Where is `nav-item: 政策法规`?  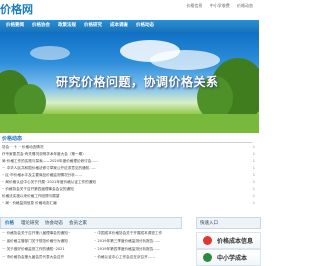 nav-item: 政策法规 is located at coordinates (67, 25).